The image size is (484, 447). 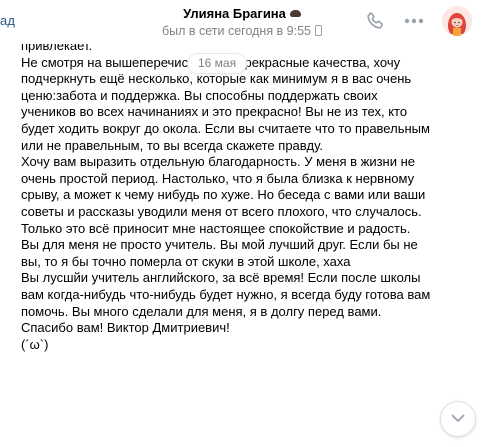 What do you see at coordinates (217, 63) in the screenshot?
I see `date-divider: 16 мая` at bounding box center [217, 63].